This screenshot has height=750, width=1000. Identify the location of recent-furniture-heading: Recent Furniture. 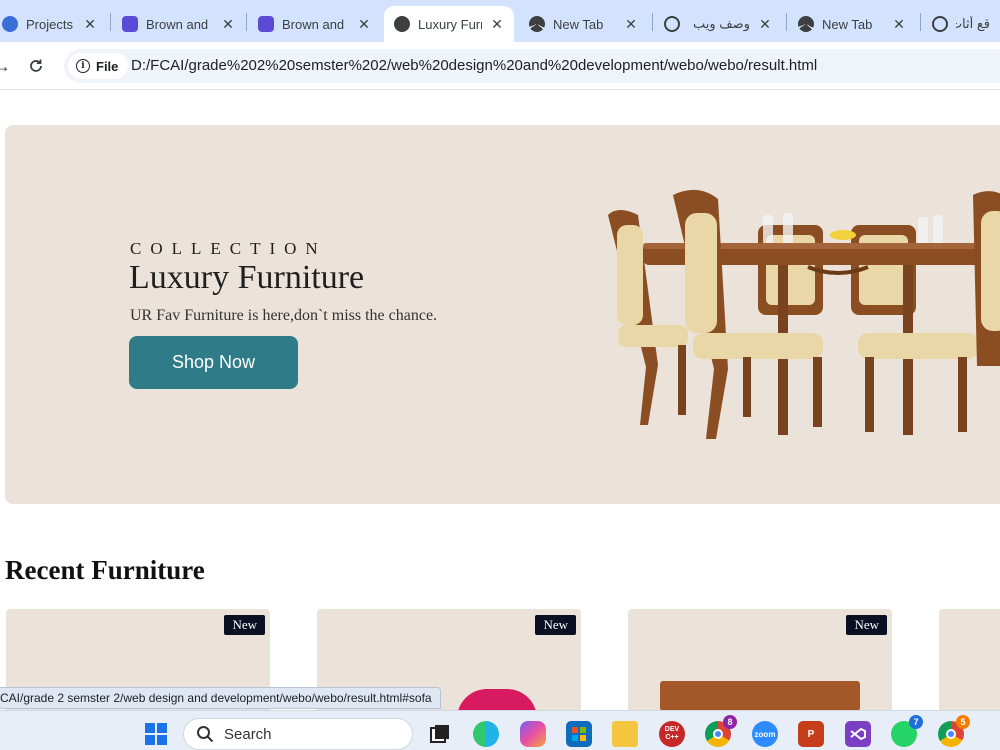
(105, 570).